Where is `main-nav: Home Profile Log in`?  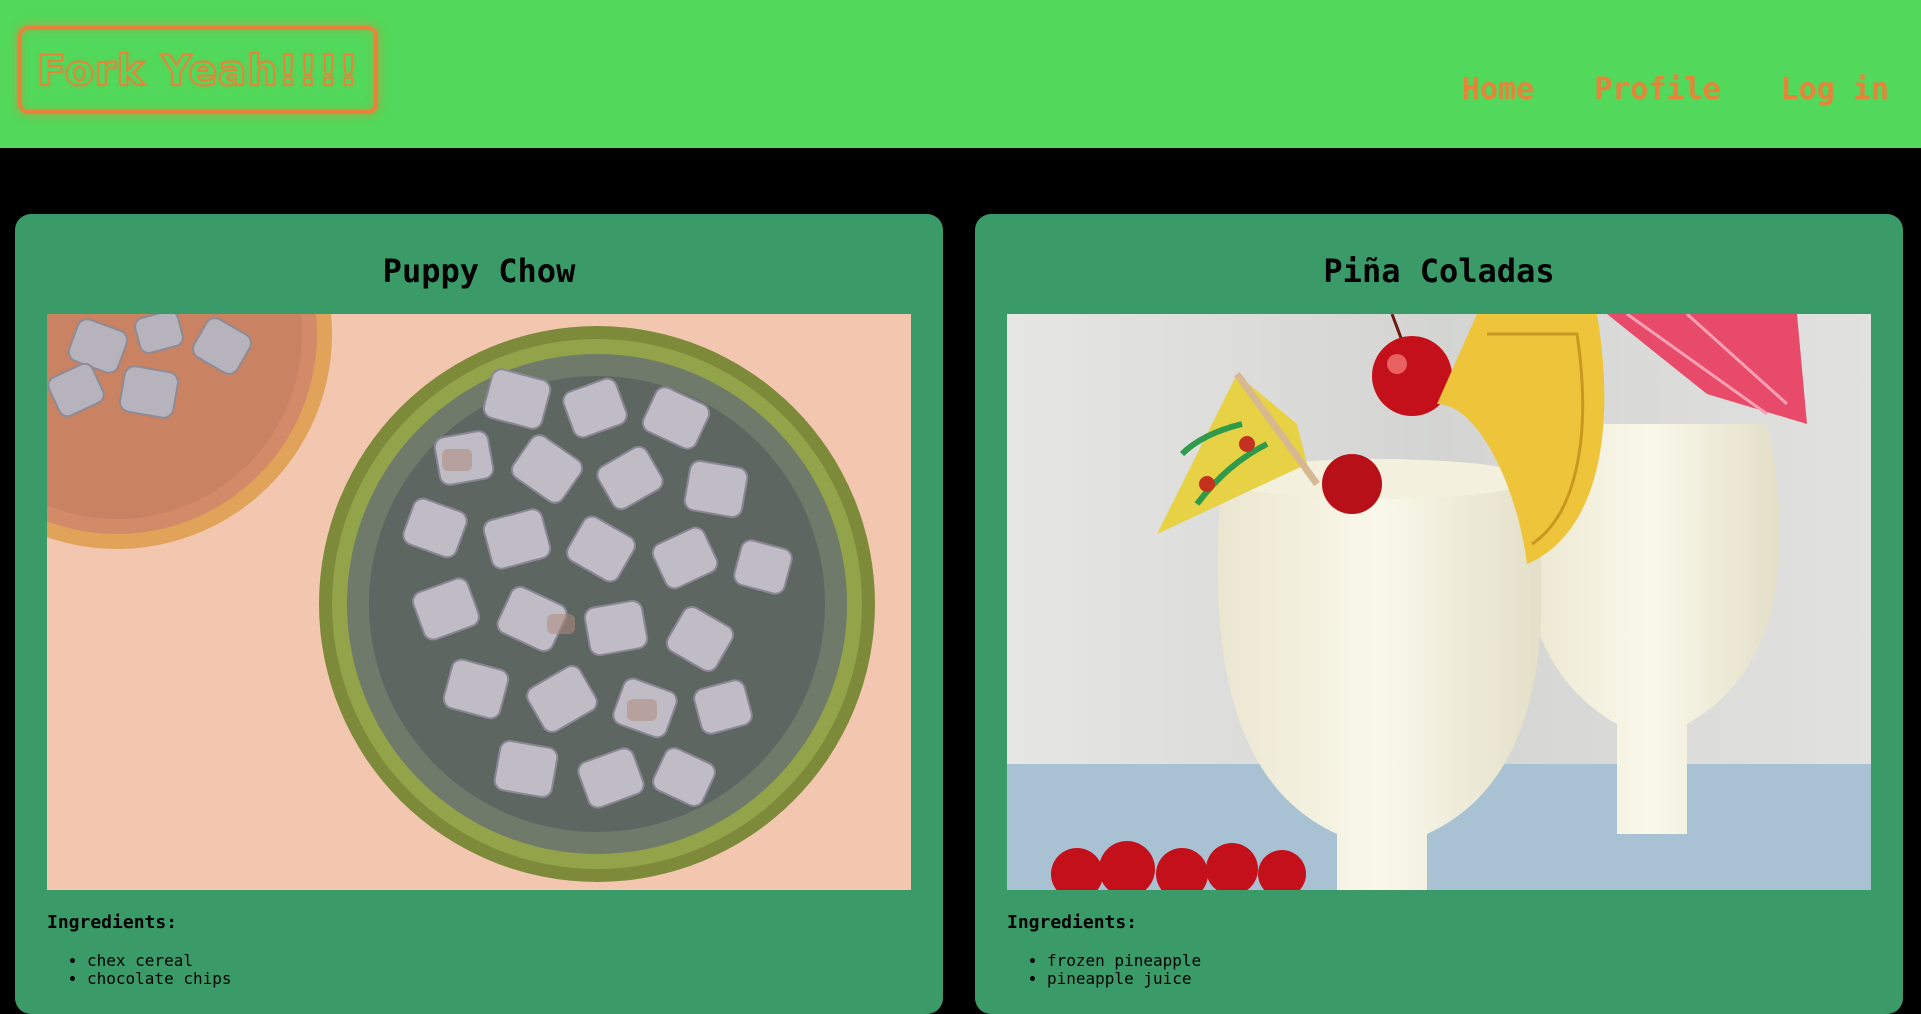
main-nav: Home Profile Log in is located at coordinates (1675, 89).